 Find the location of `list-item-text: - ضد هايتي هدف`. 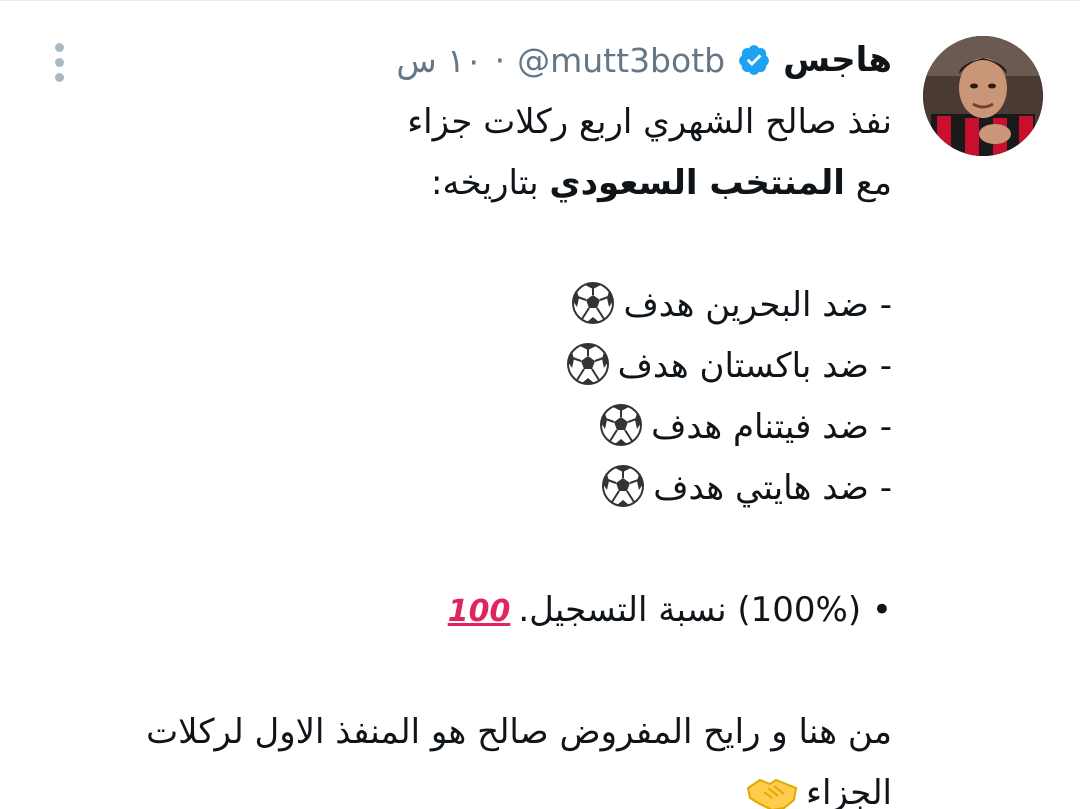

list-item-text: - ضد هايتي هدف is located at coordinates (772, 488).